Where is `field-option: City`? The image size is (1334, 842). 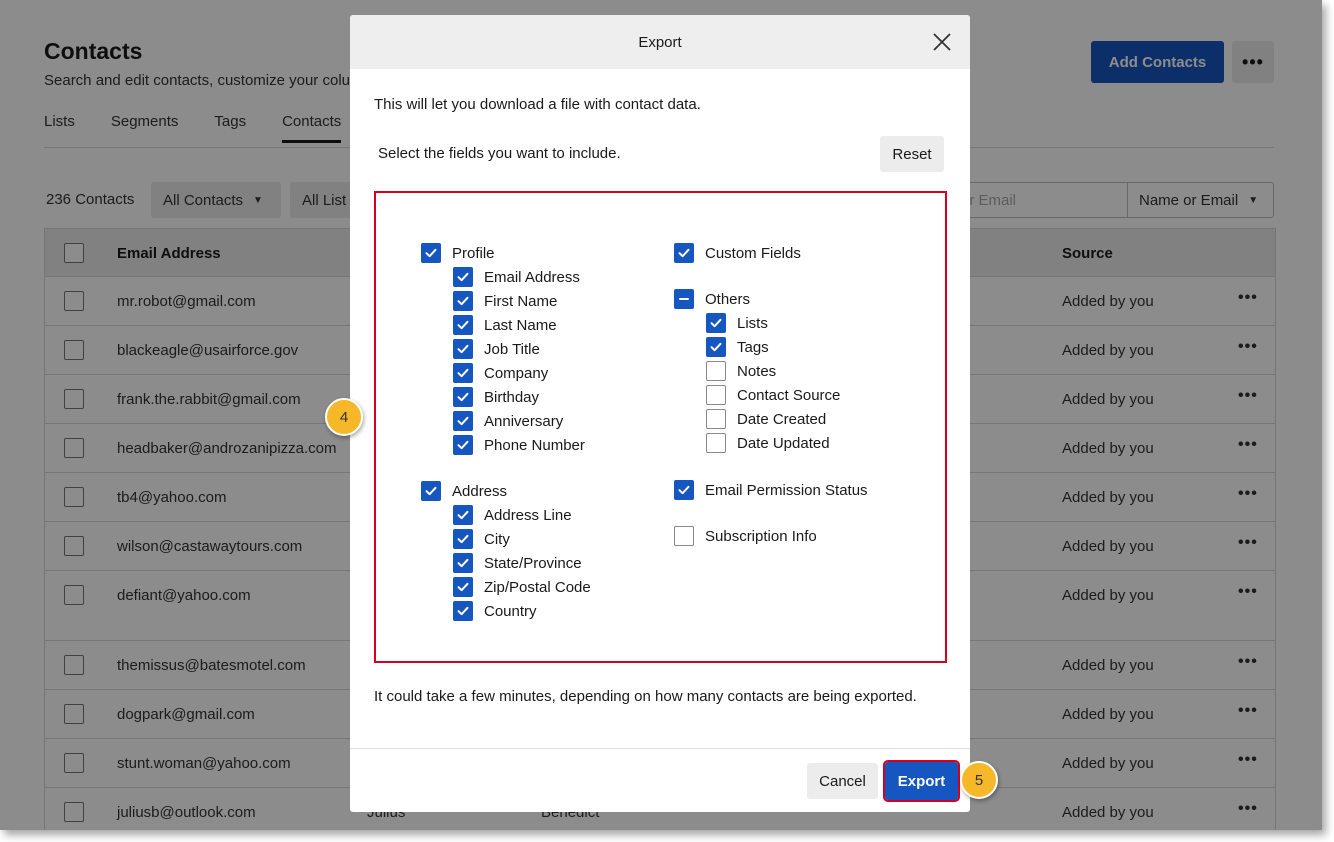
field-option: City is located at coordinates (481, 539).